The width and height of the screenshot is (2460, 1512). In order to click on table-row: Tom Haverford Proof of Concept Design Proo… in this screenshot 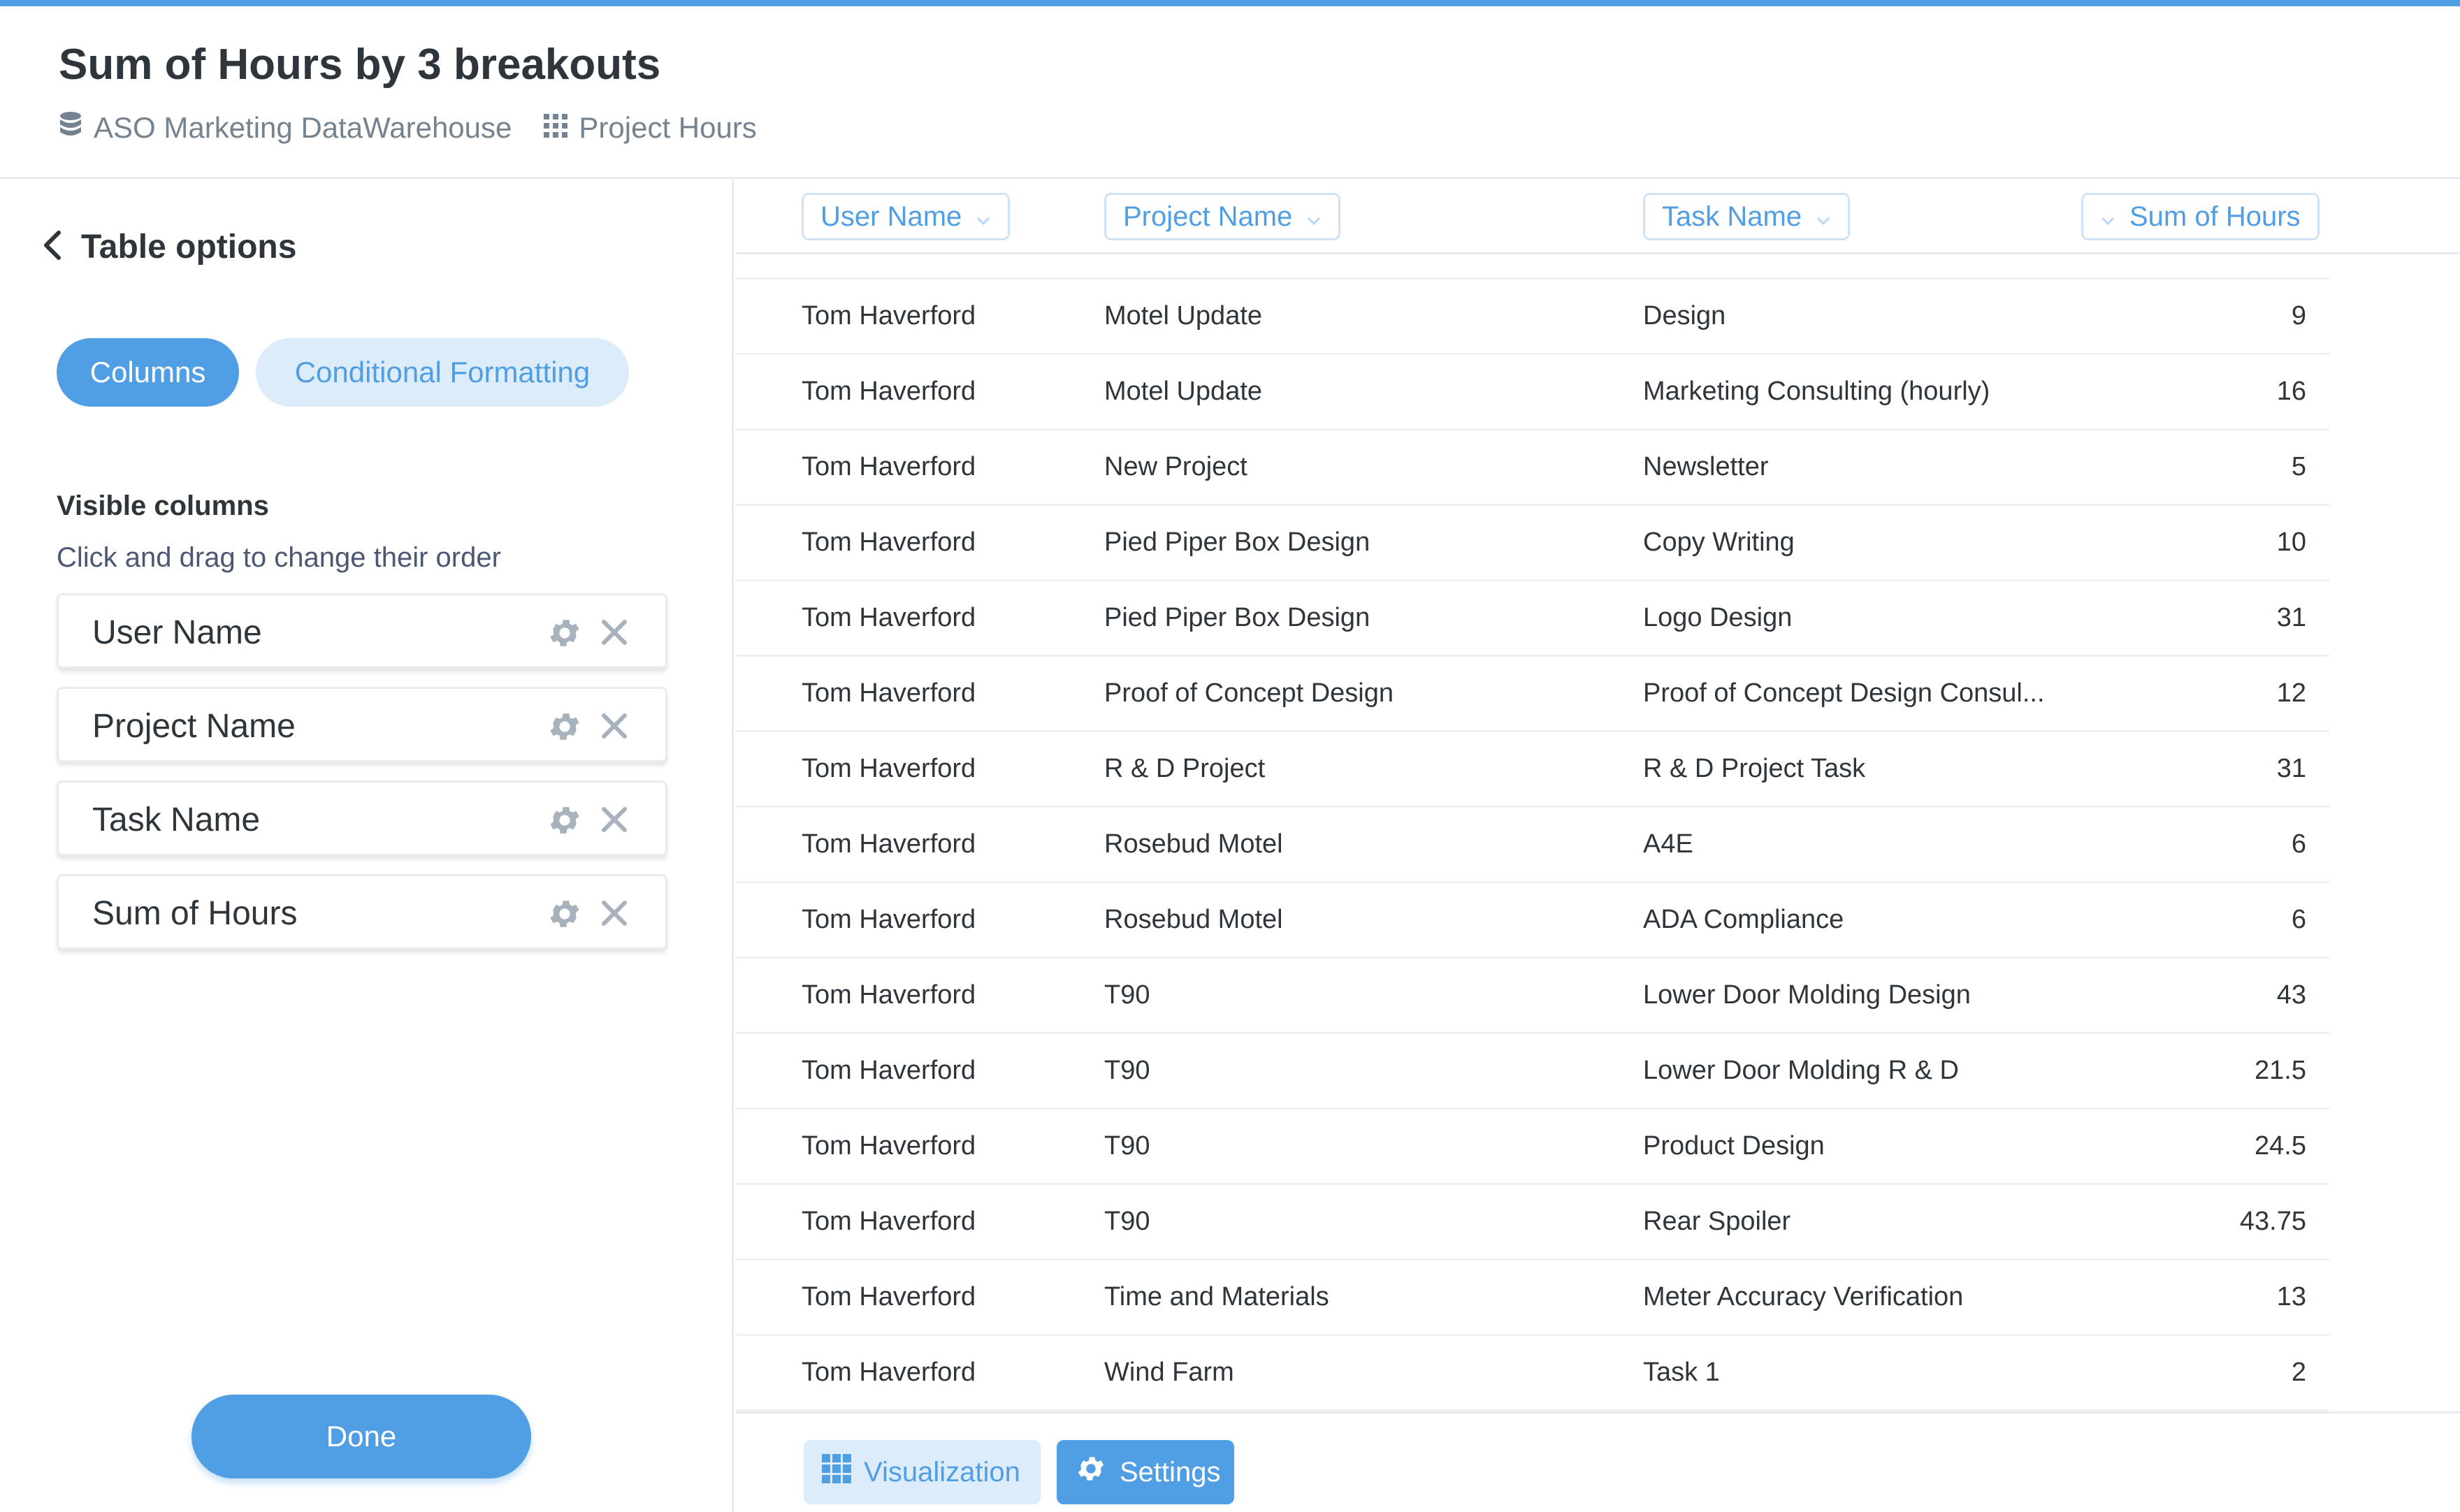, I will do `click(1532, 694)`.